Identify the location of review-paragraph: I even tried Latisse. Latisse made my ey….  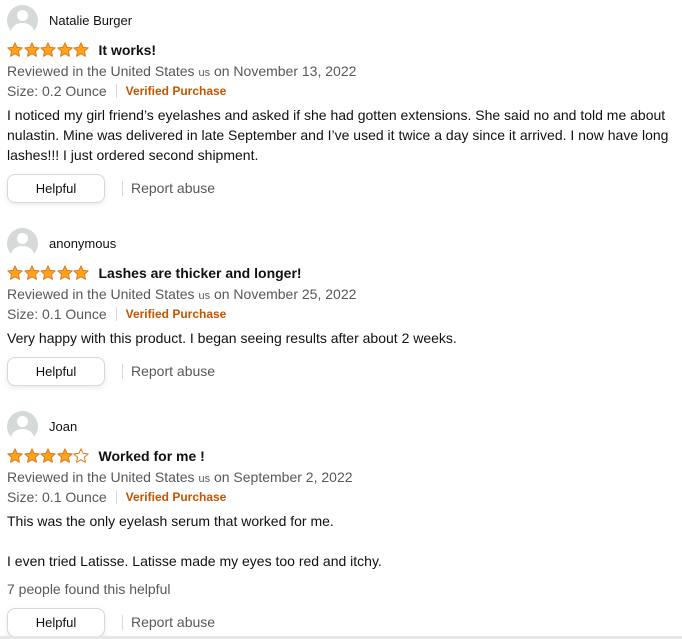
(194, 561).